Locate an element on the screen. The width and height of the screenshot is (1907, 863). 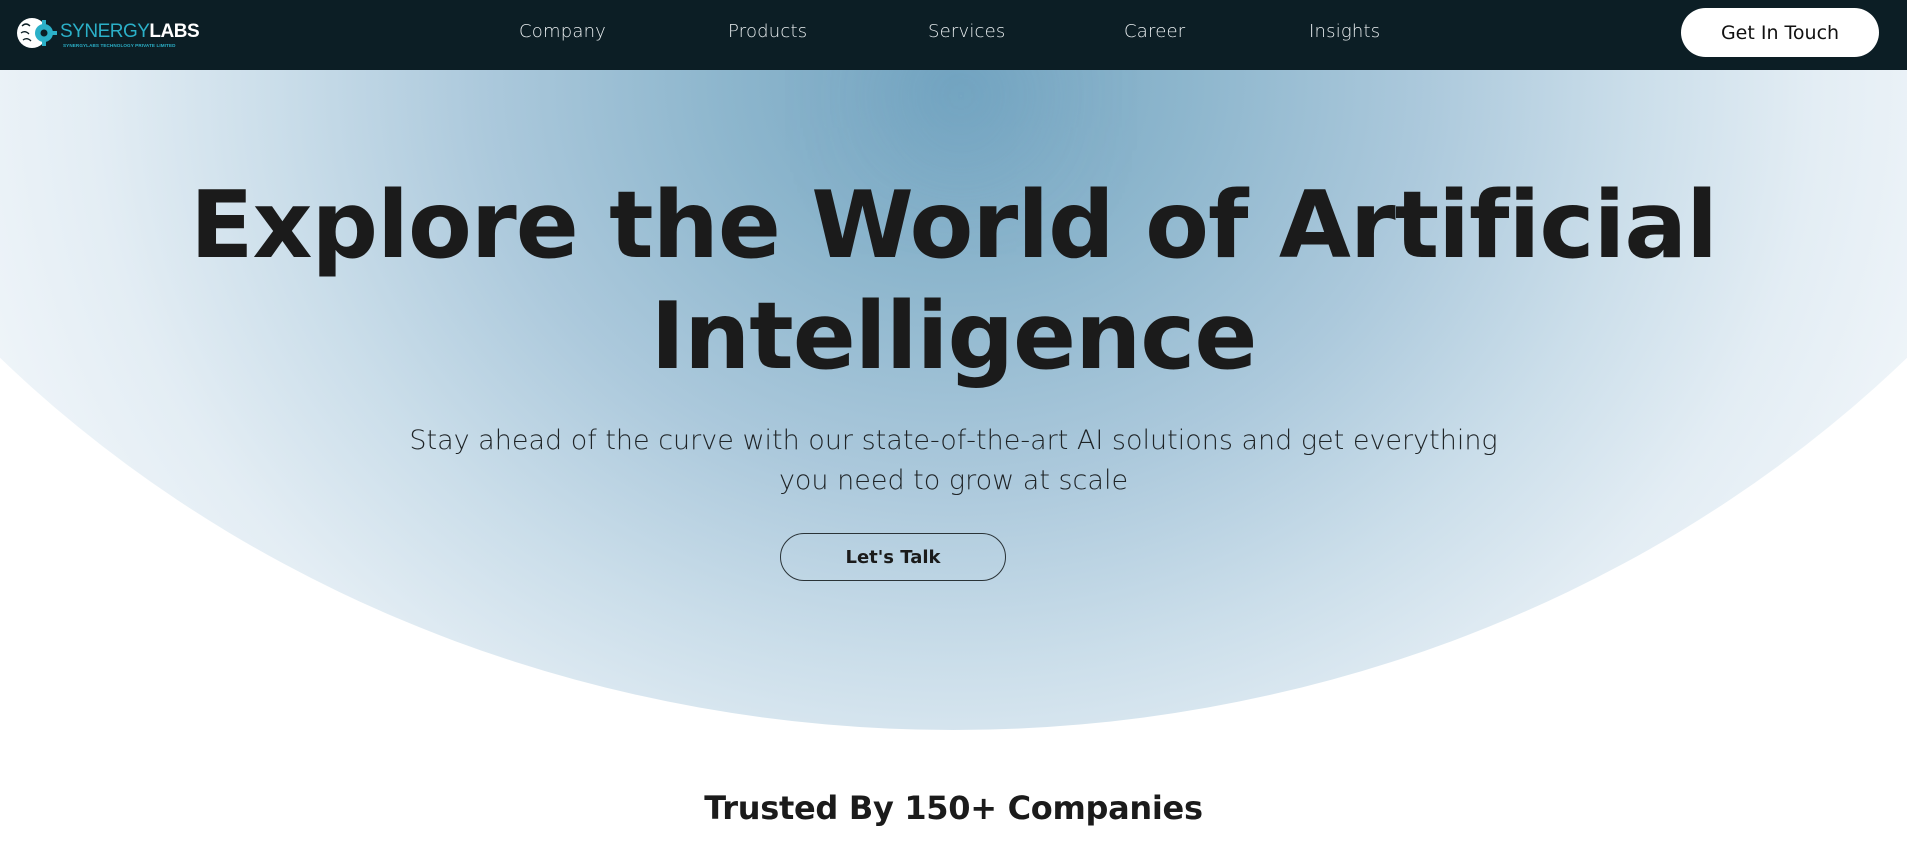
logo-word-synergy: SYNERGY is located at coordinates (105, 31).